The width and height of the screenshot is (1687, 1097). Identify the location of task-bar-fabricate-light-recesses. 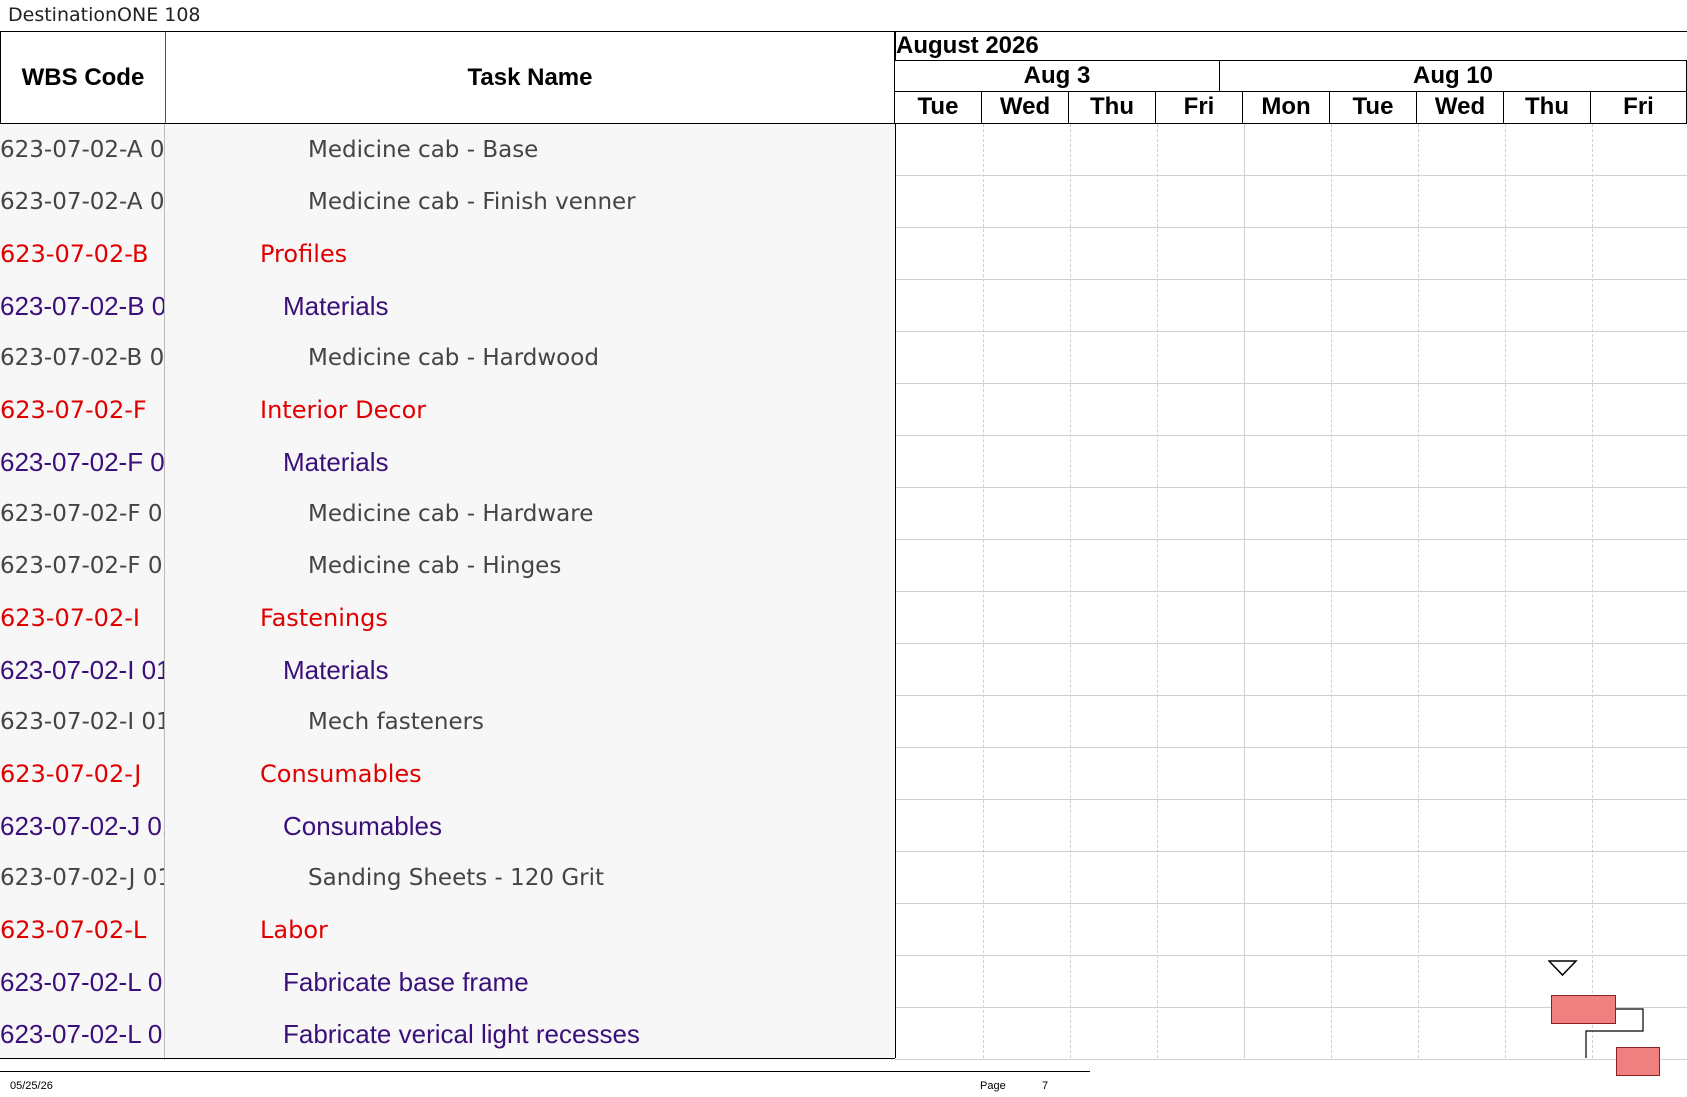
(1638, 1061).